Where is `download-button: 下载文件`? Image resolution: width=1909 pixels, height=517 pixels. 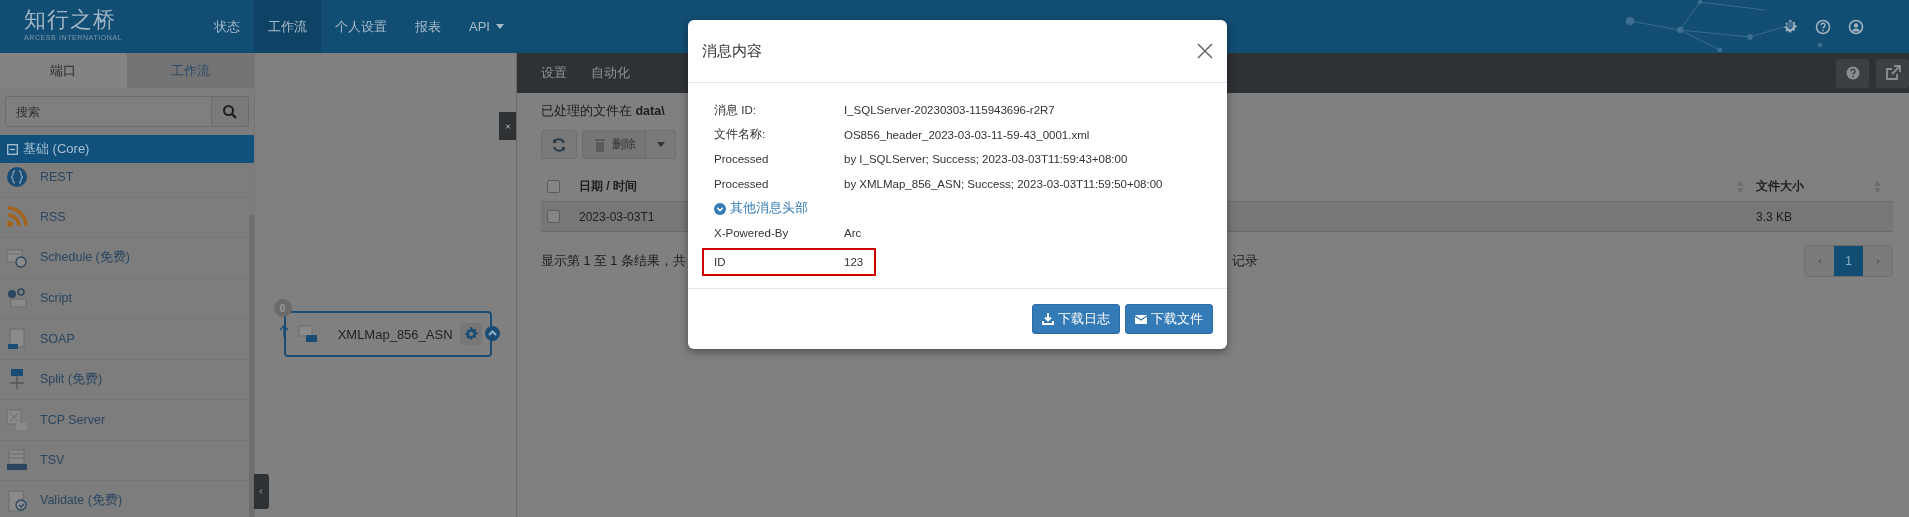 download-button: 下载文件 is located at coordinates (1169, 319).